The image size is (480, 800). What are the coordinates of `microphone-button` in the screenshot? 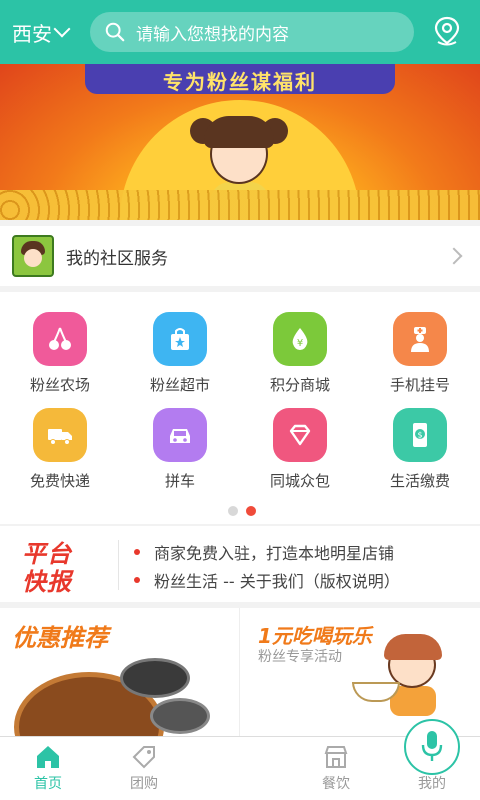 It's located at (432, 747).